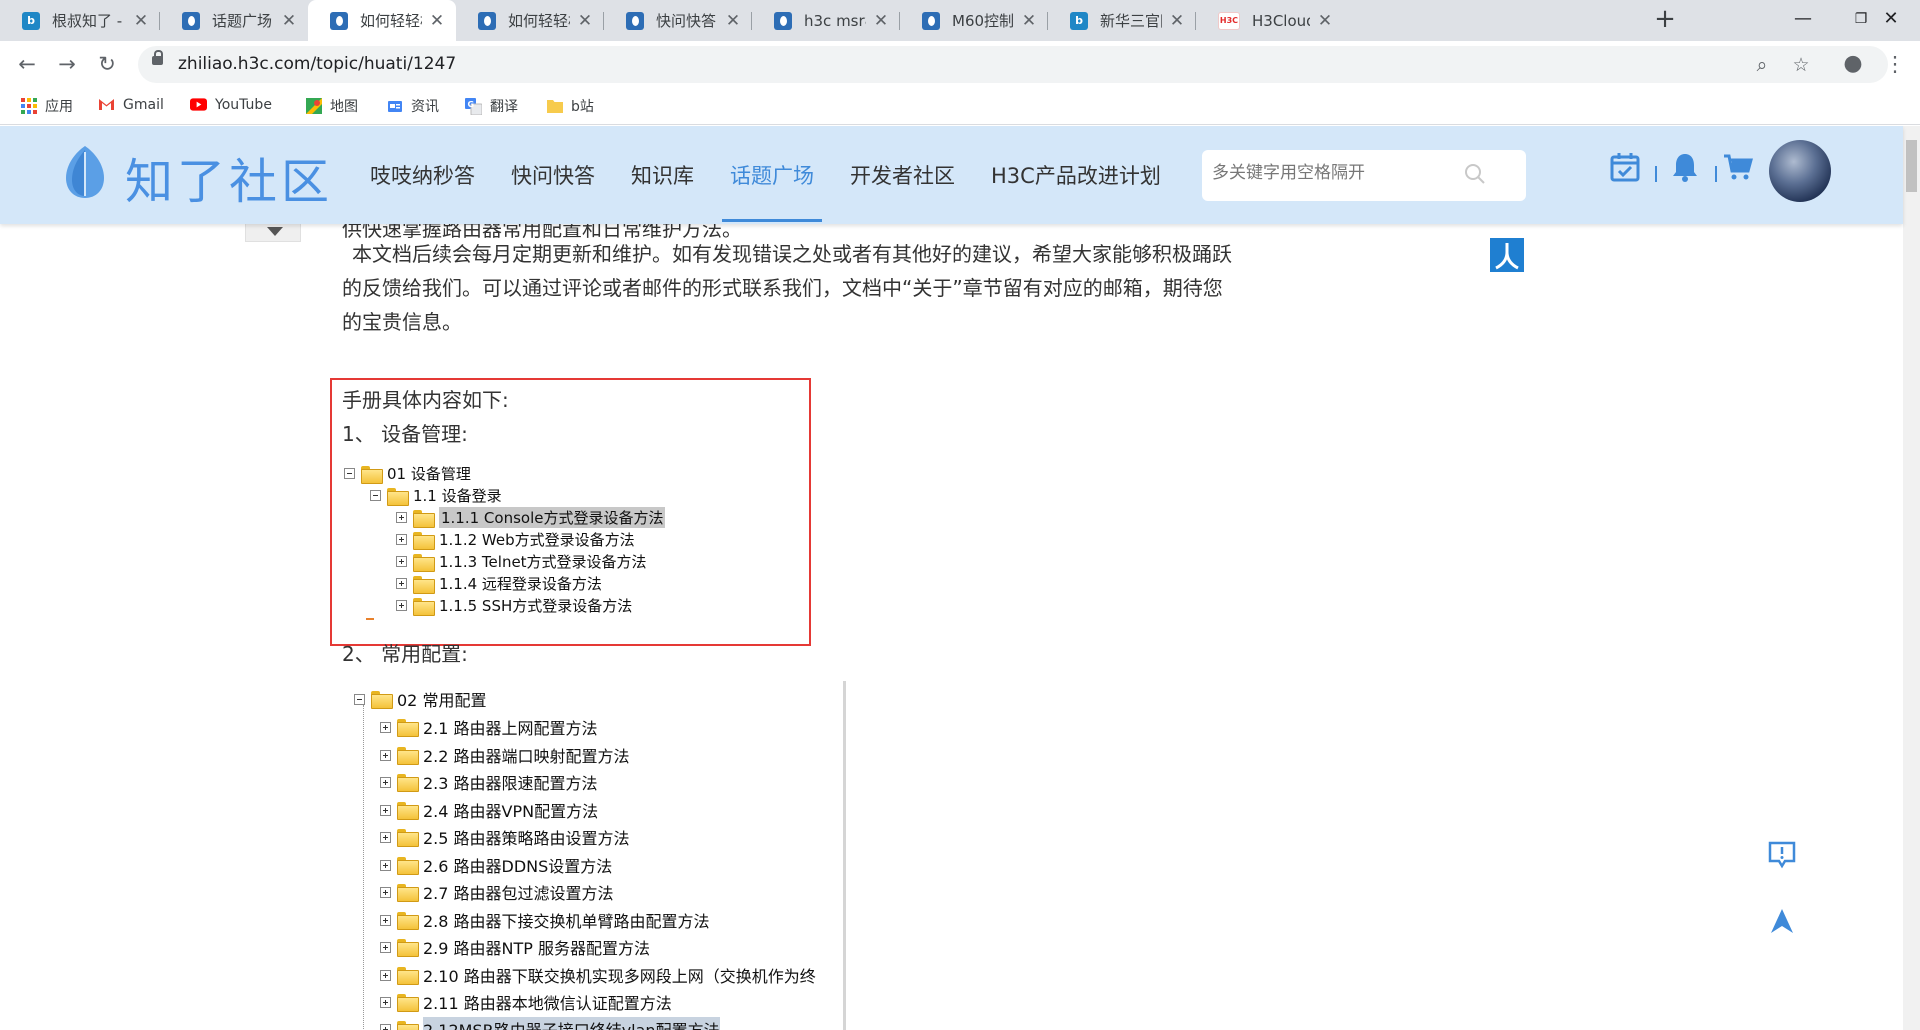 The width and height of the screenshot is (1920, 1030). I want to click on zoom-icon: ⌕, so click(1762, 65).